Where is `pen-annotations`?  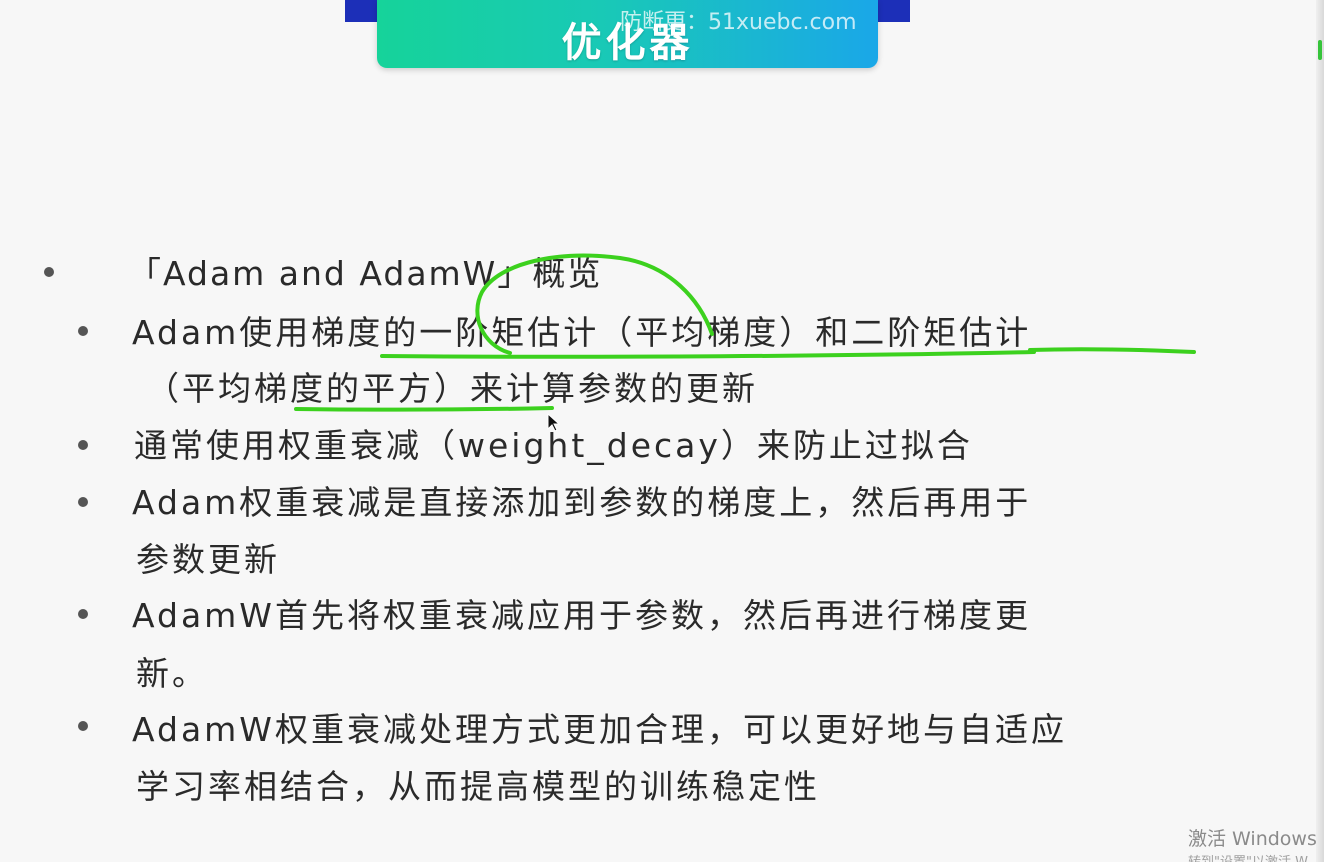 pen-annotations is located at coordinates (745, 332).